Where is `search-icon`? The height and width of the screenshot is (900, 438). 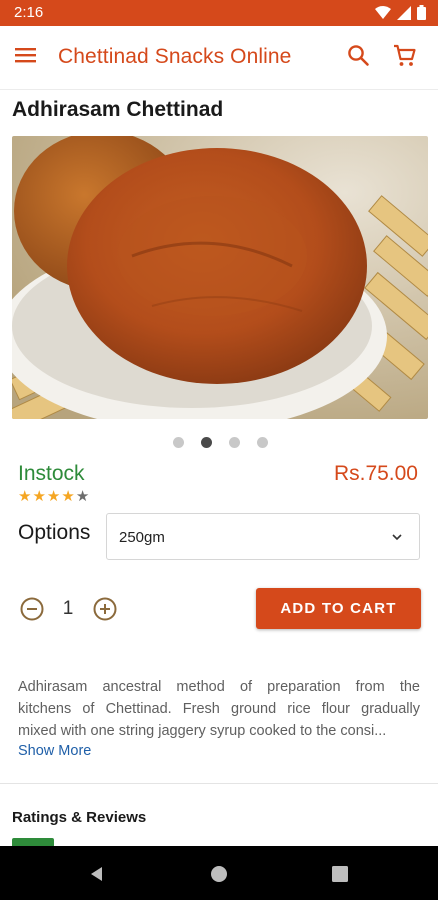
search-icon is located at coordinates (358, 55).